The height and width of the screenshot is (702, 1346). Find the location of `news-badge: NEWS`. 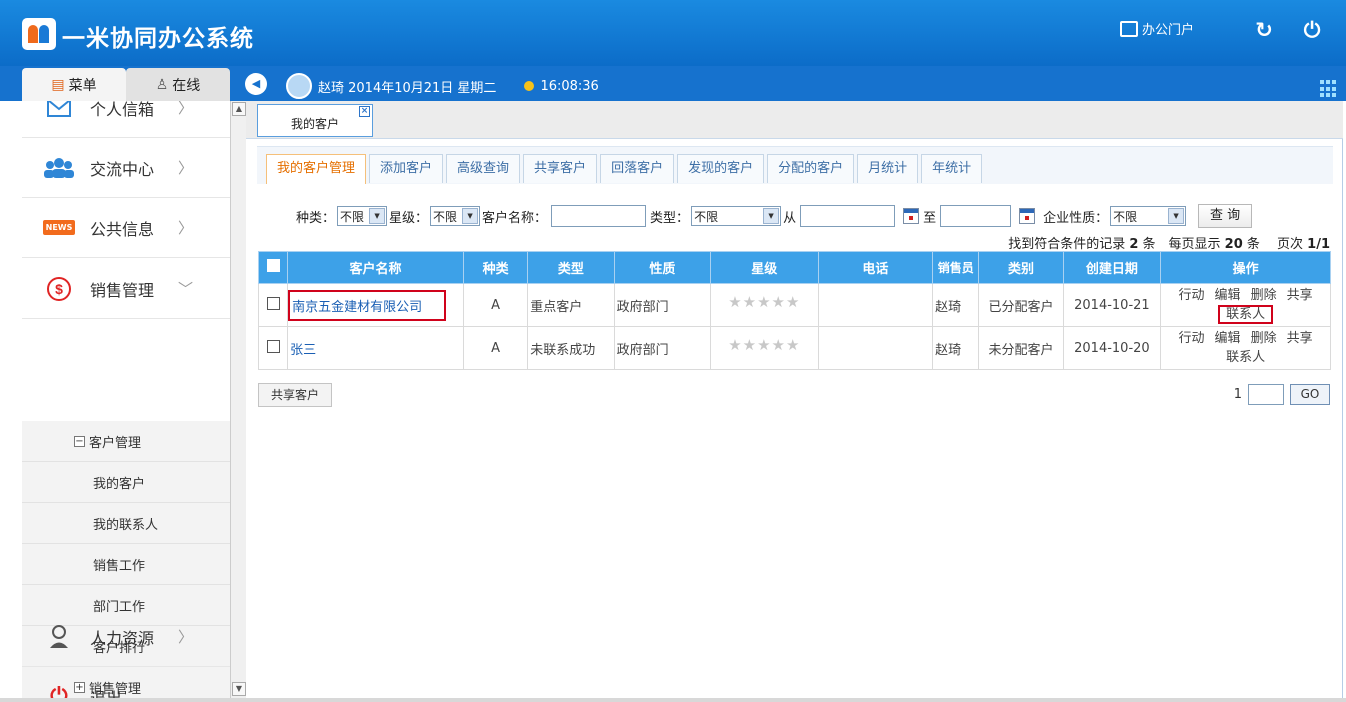

news-badge: NEWS is located at coordinates (59, 227).